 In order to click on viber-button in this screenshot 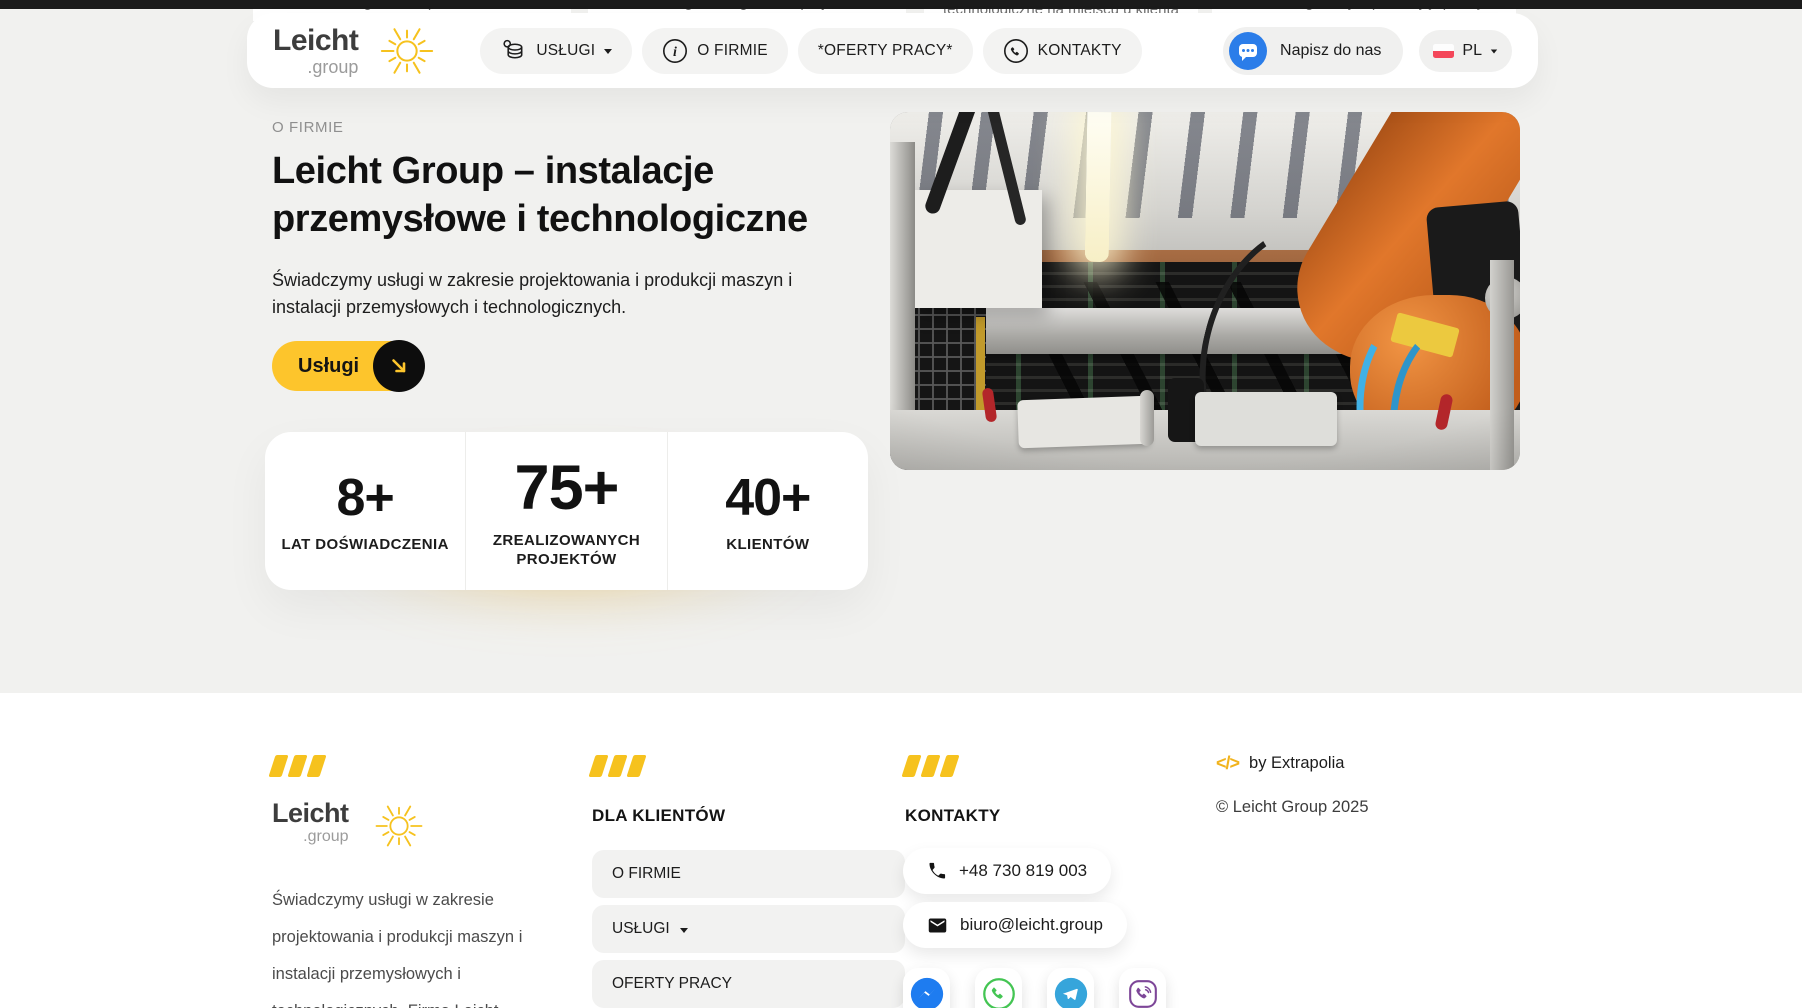, I will do `click(1142, 988)`.